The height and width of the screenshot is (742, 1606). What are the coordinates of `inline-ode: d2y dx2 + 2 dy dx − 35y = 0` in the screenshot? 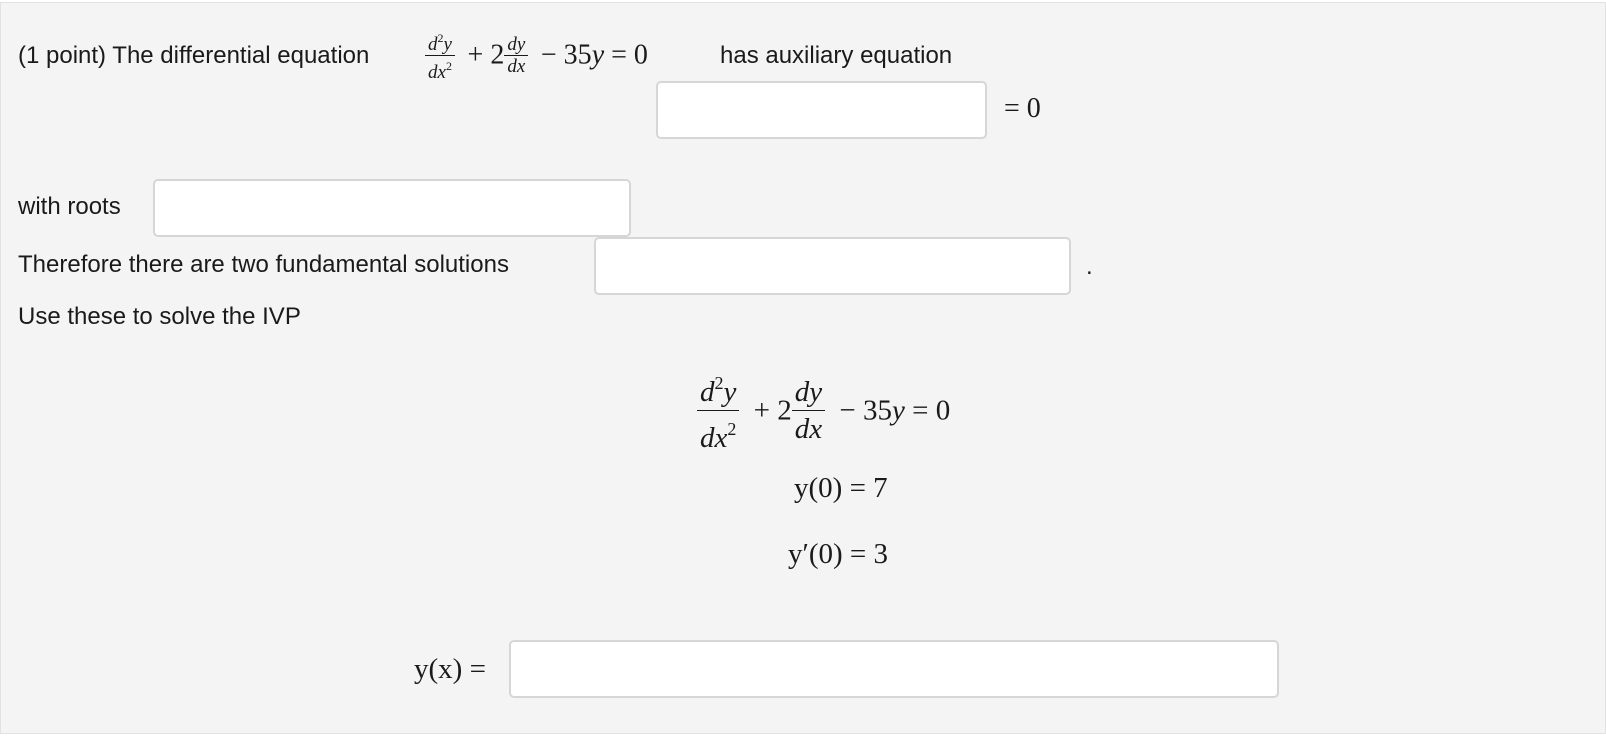 It's located at (536, 55).